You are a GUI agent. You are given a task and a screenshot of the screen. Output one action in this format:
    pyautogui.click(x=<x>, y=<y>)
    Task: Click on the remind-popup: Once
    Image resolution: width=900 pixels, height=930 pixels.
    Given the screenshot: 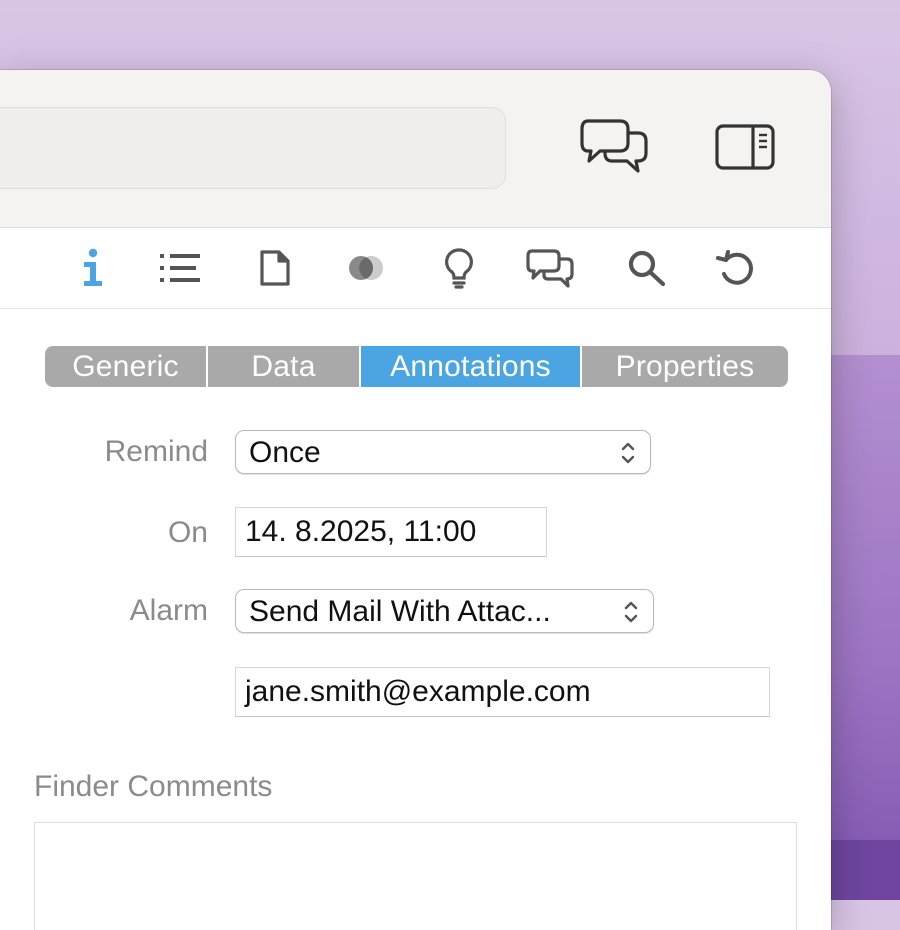 What is the action you would take?
    pyautogui.click(x=443, y=452)
    